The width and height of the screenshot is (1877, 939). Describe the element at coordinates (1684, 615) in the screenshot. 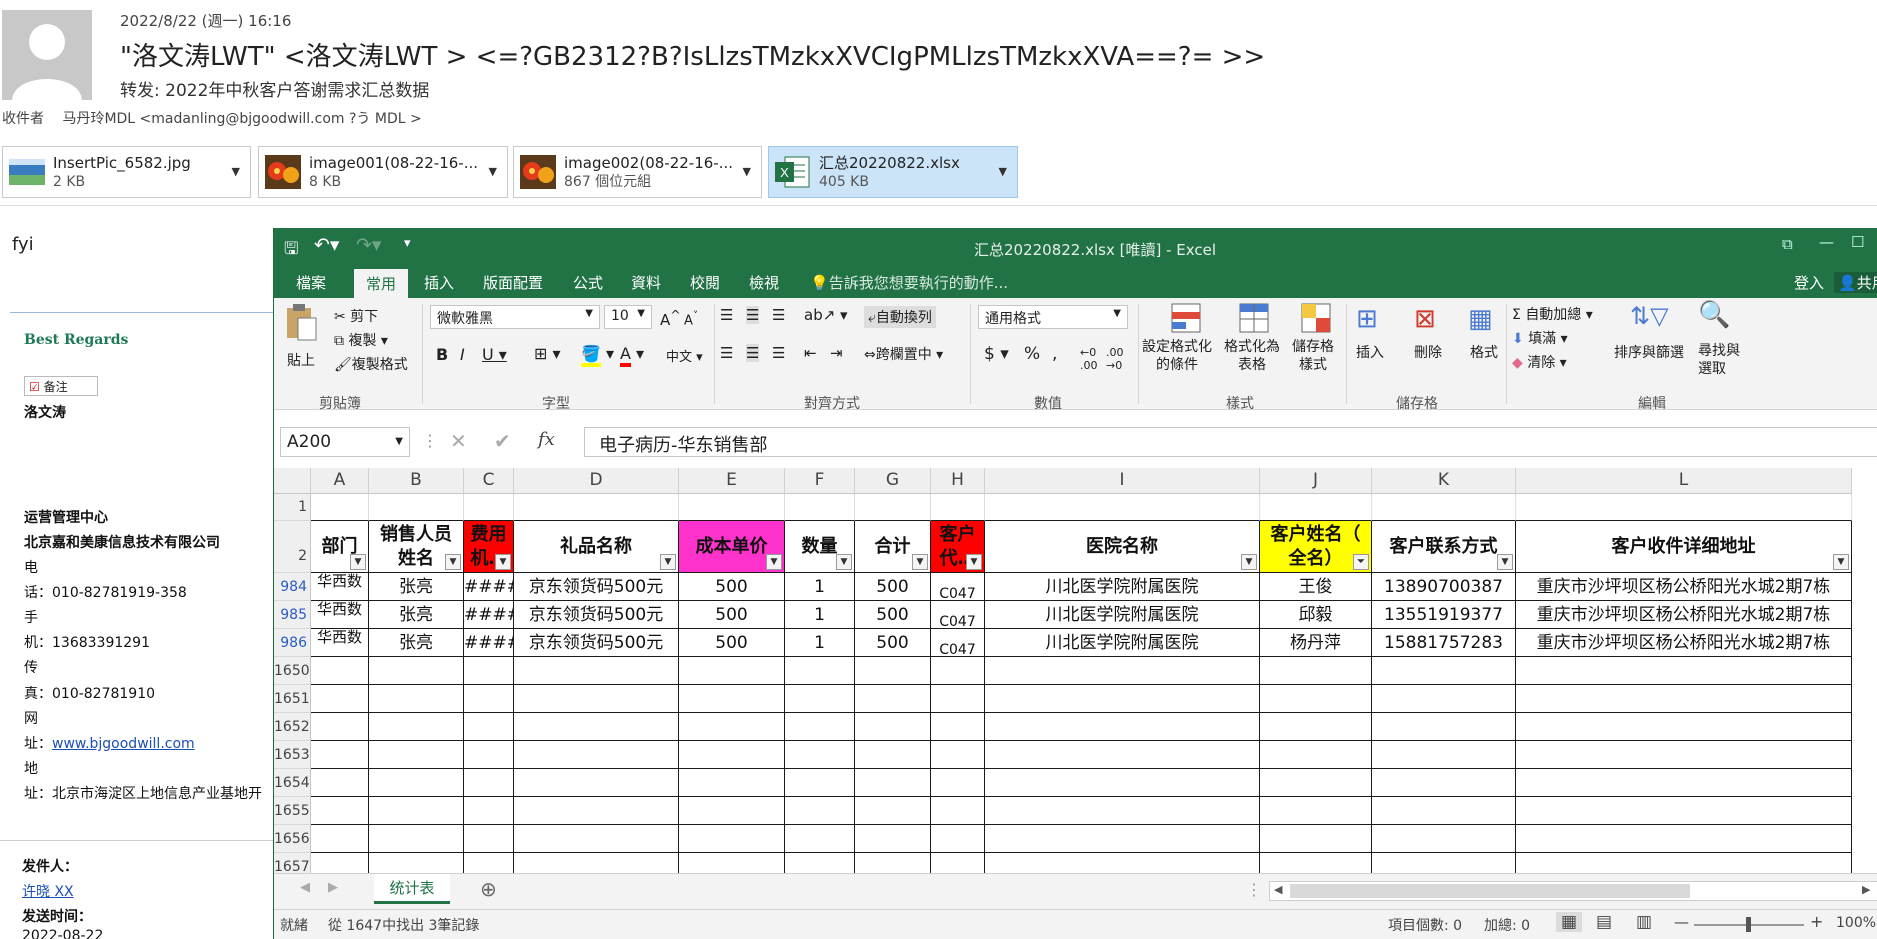

I see `data-cell: 重庆市沙坪坝区杨公桥阳光水城2期7栋` at that location.